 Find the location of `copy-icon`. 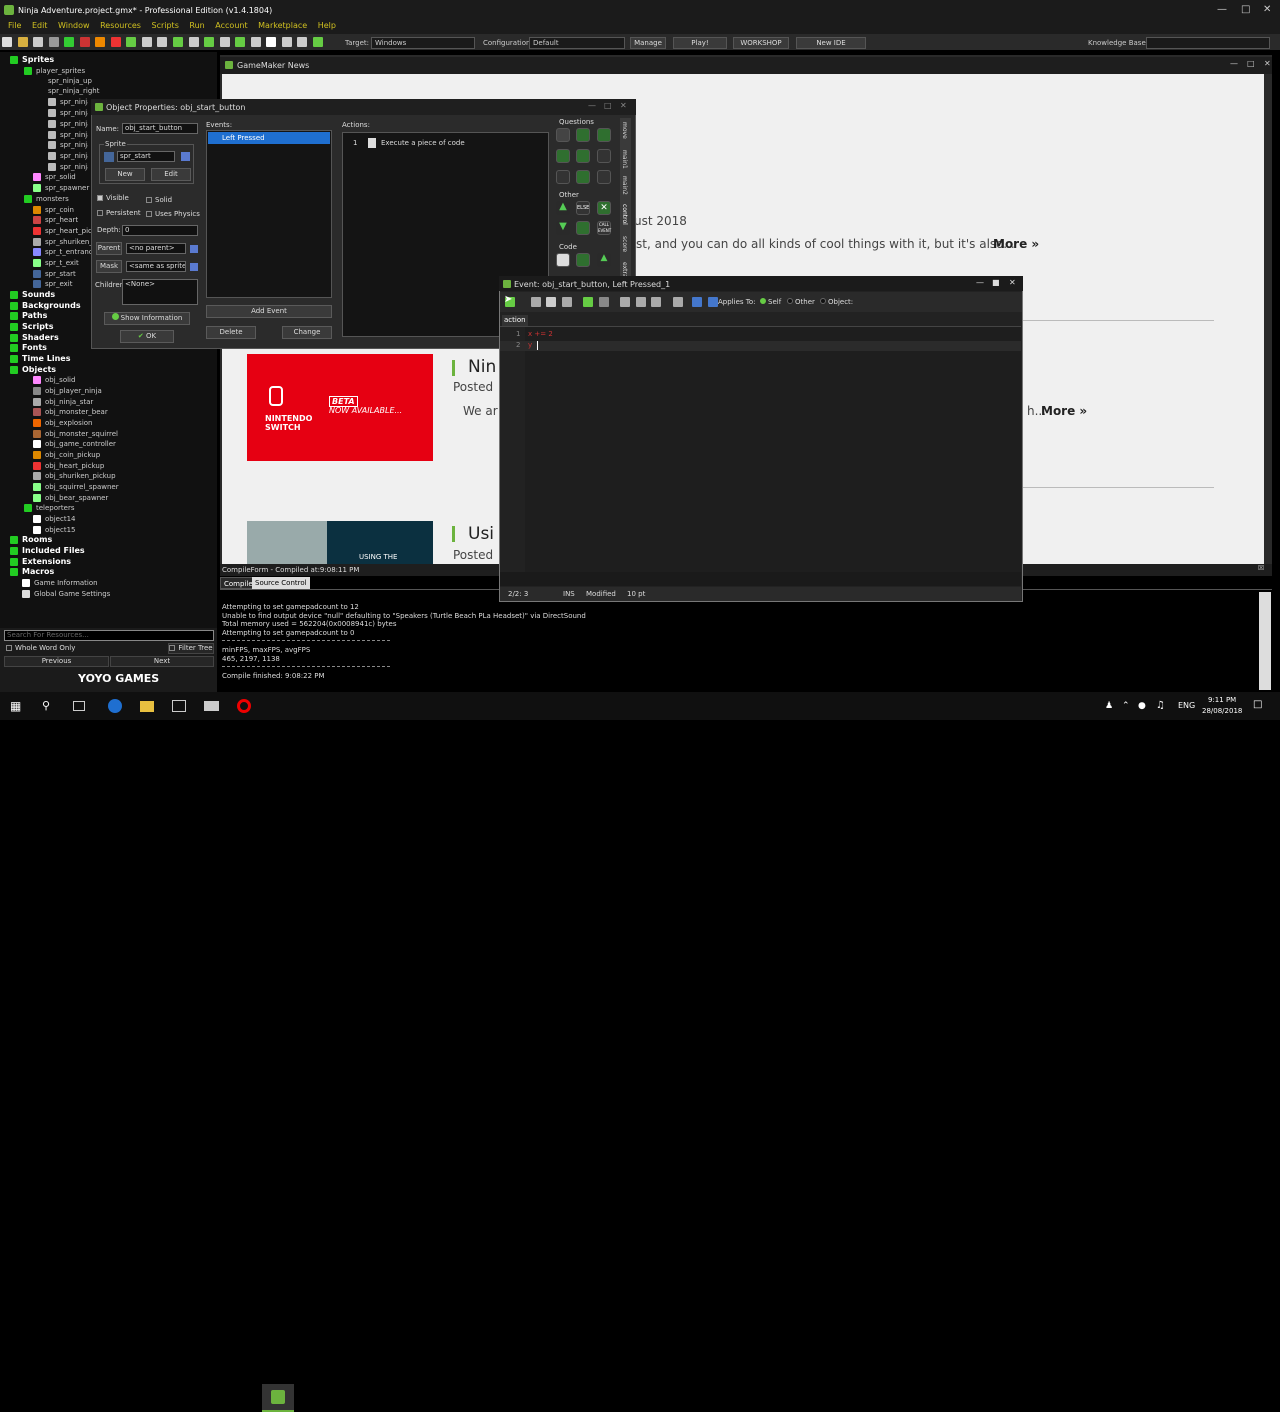

copy-icon is located at coordinates (640, 302).